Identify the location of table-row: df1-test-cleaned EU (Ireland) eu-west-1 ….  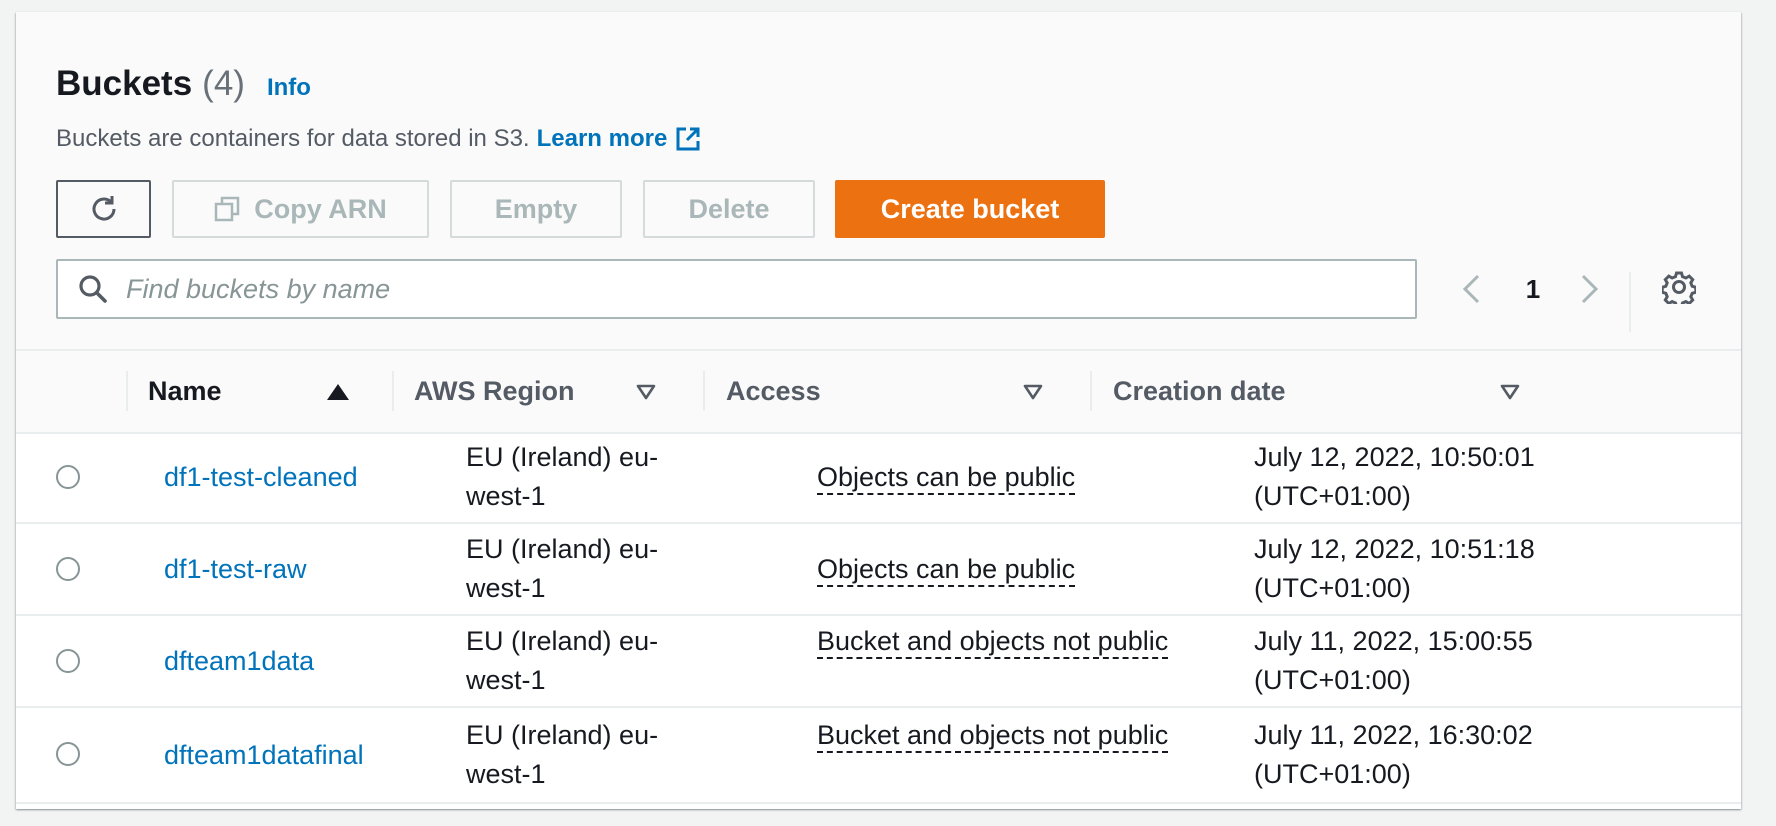
(878, 478).